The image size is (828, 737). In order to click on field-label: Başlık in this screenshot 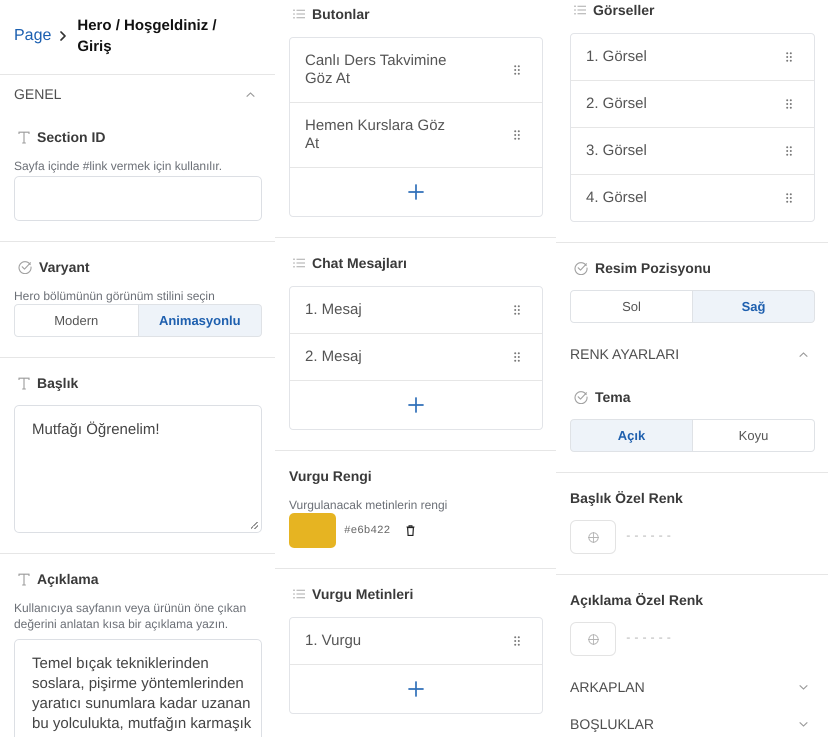, I will do `click(57, 383)`.